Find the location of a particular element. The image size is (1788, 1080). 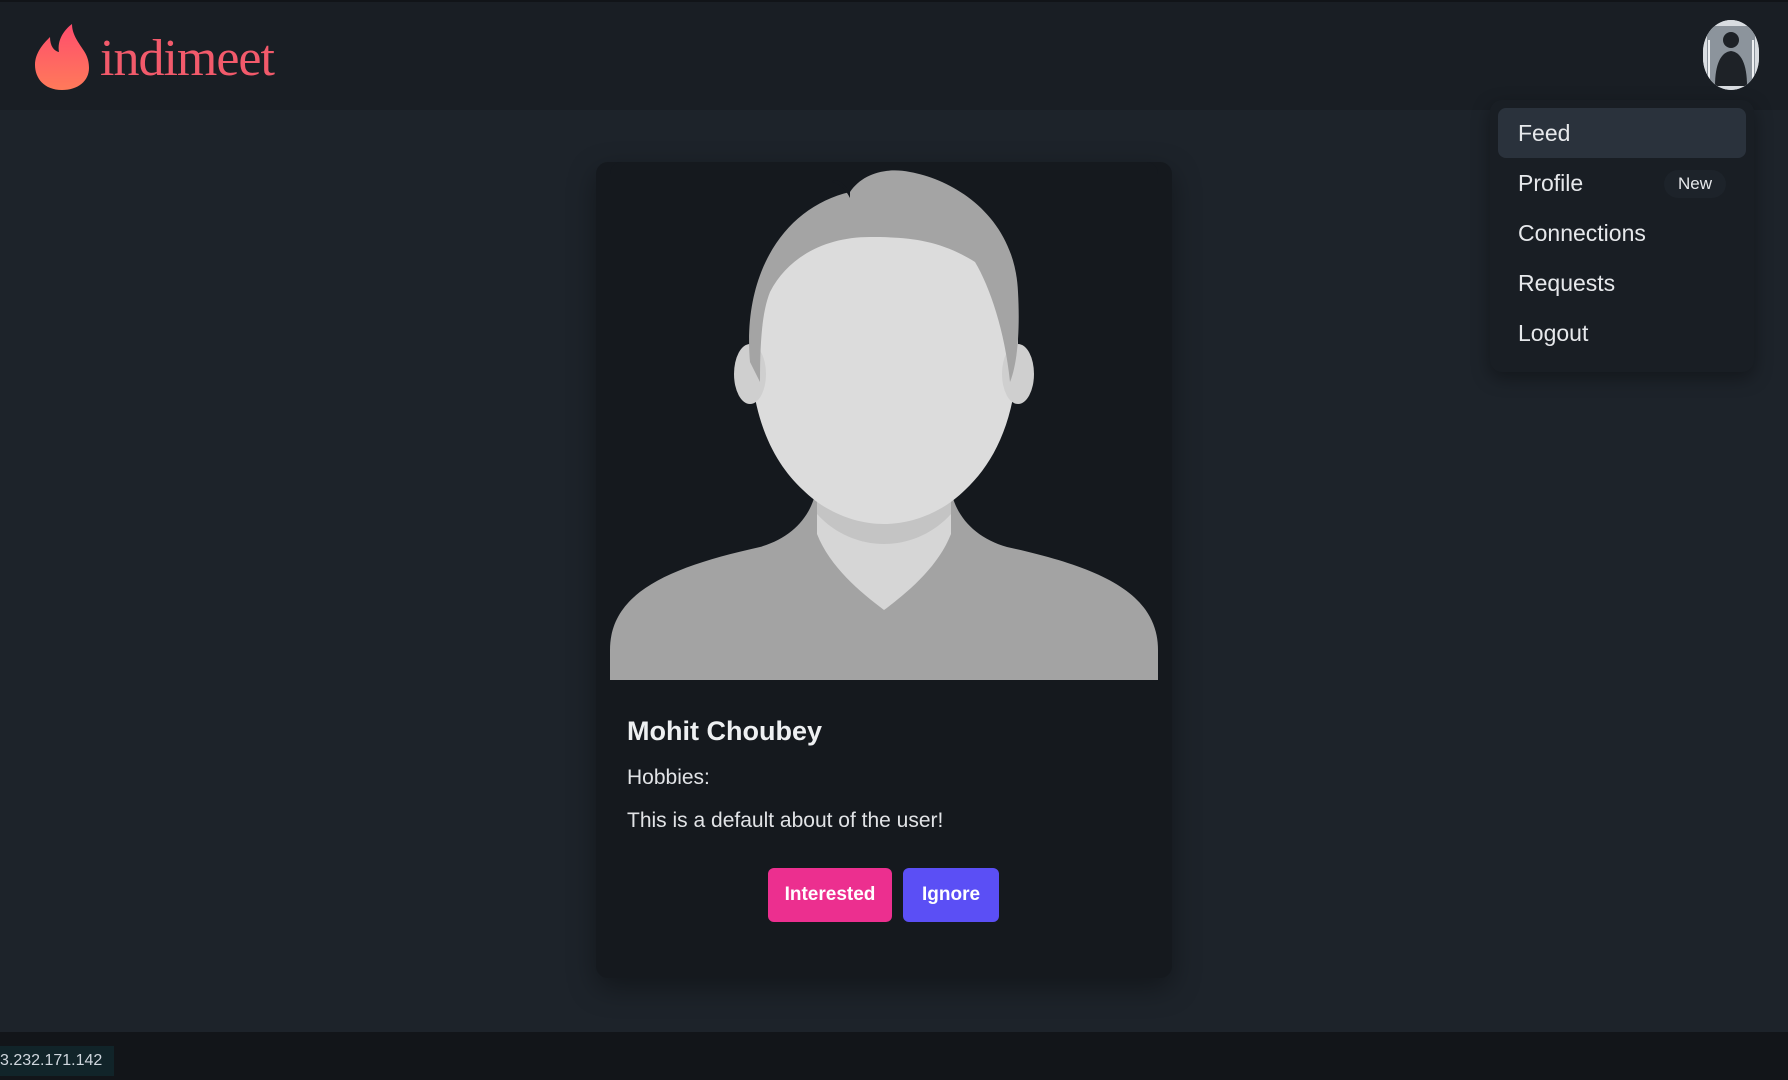

interested-button: Interested is located at coordinates (830, 895).